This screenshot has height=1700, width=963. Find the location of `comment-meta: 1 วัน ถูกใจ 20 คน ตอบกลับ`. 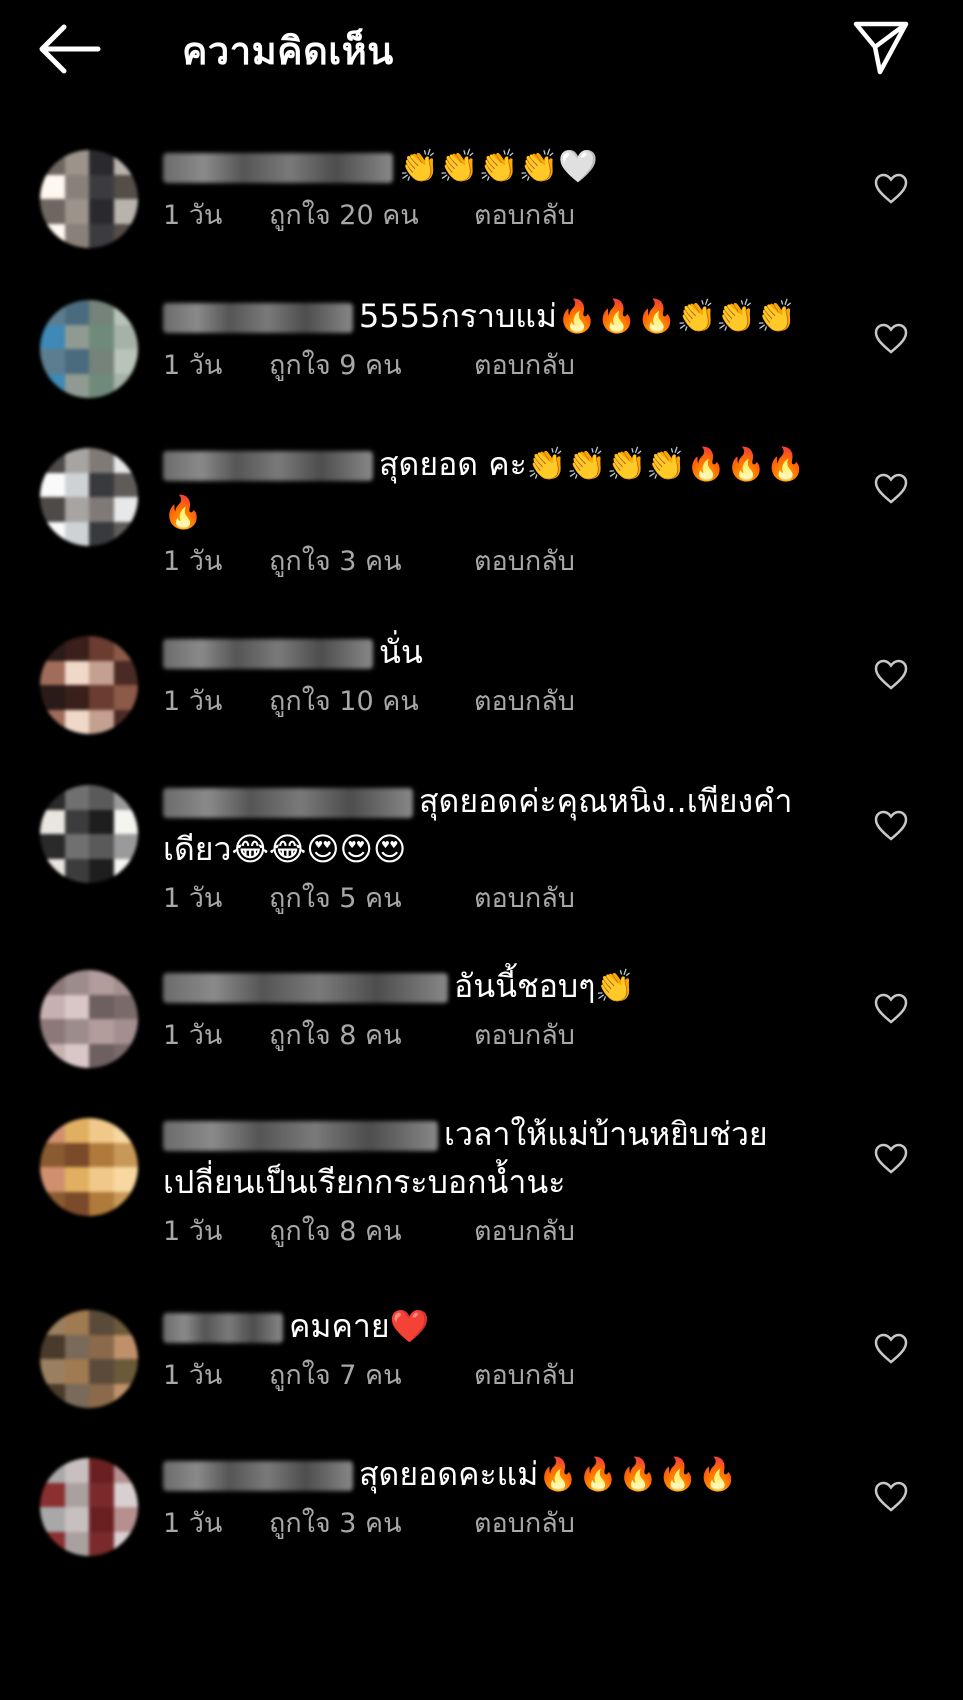

comment-meta: 1 วัน ถูกใจ 20 คน ตอบกลับ is located at coordinates (493, 216).